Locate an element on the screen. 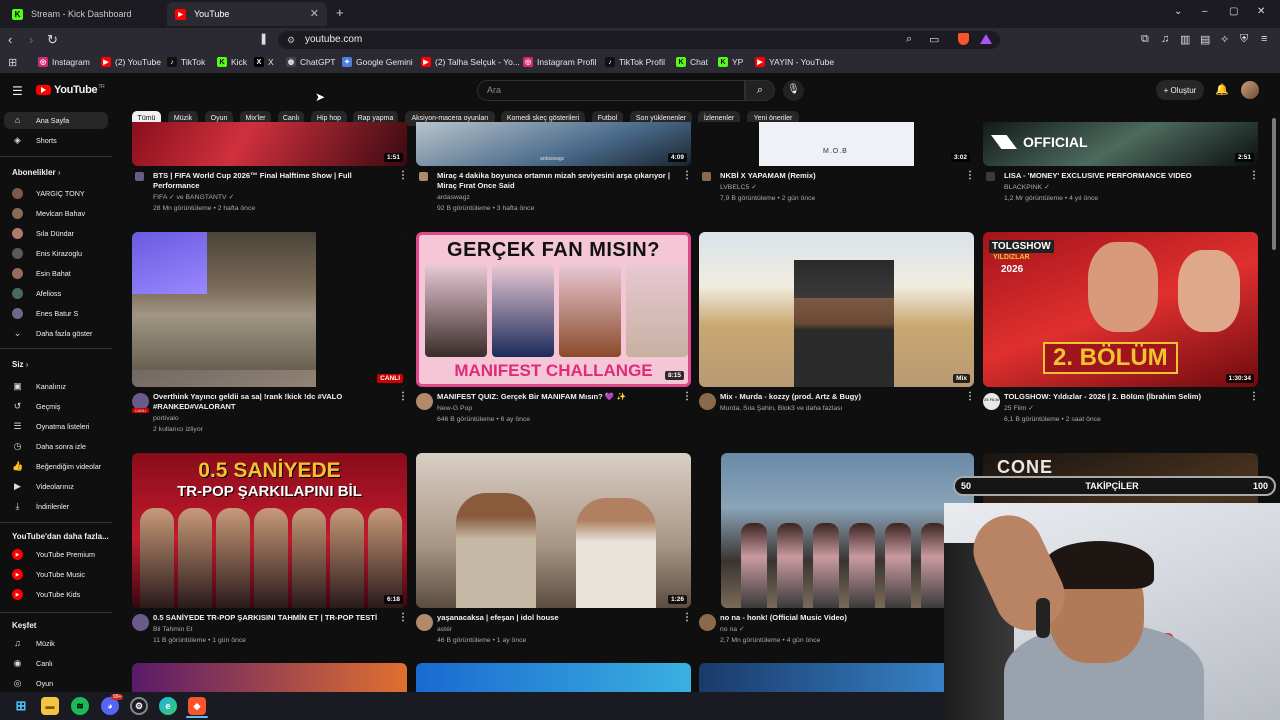  sidebar-item-subscription: Enis Kirazoglu is located at coordinates (47, 253).